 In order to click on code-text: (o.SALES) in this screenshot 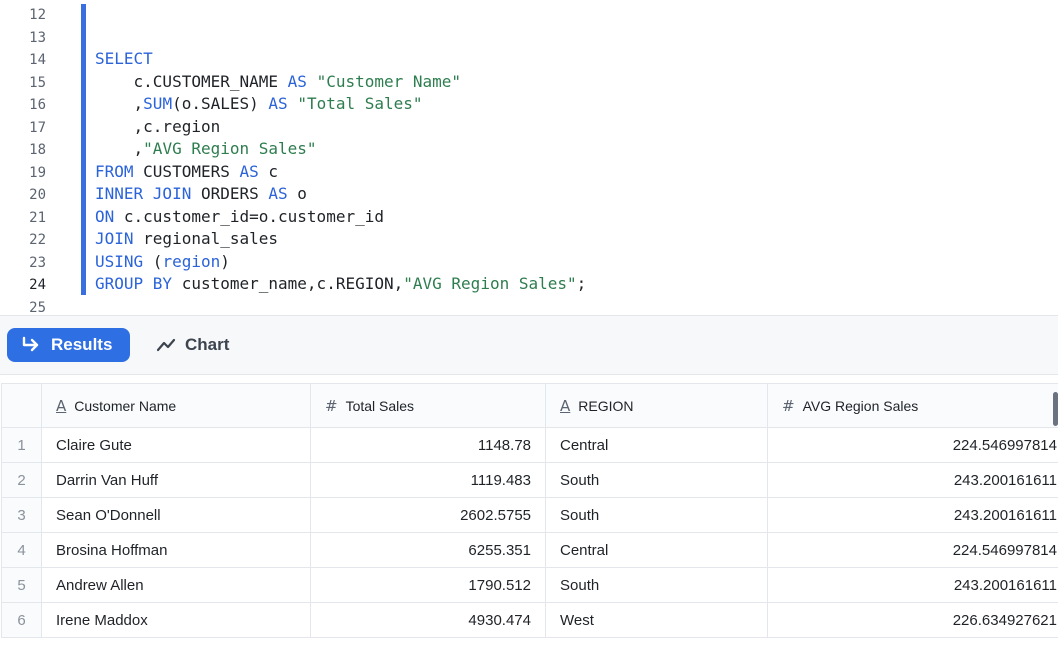, I will do `click(220, 103)`.